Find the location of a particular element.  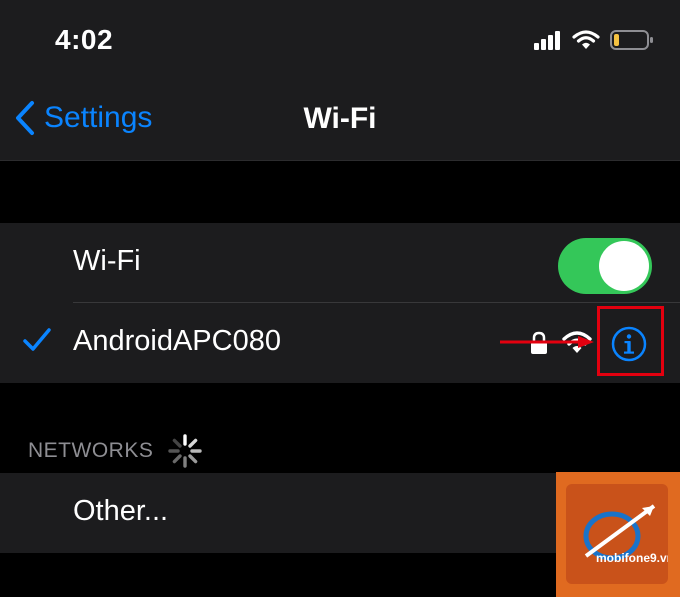

watermark-text: mobifone9.vn is located at coordinates (632, 558).